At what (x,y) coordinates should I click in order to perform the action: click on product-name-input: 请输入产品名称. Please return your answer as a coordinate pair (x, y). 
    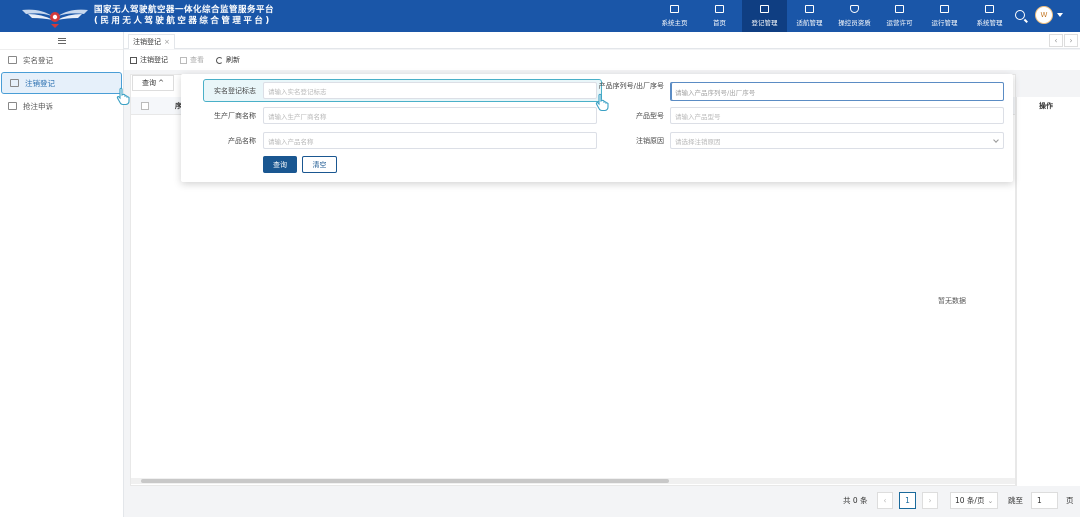
    Looking at the image, I should click on (430, 140).